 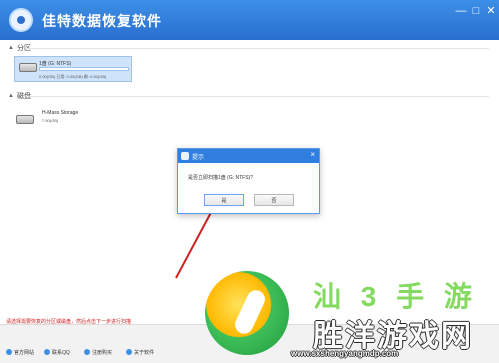 What do you see at coordinates (224, 200) in the screenshot?
I see `dialog-yes-button: 是` at bounding box center [224, 200].